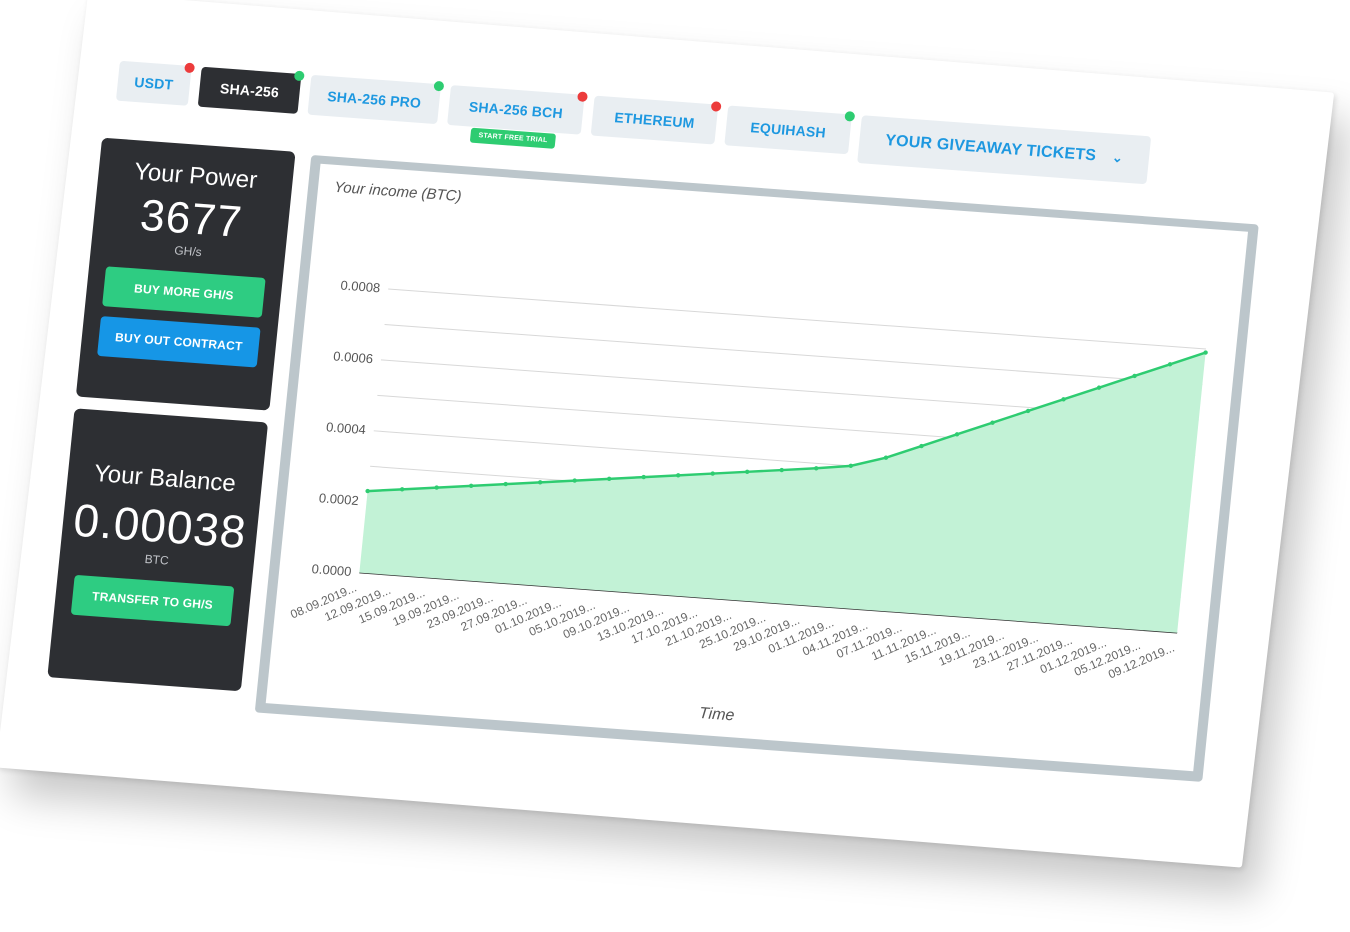 The width and height of the screenshot is (1350, 932). Describe the element at coordinates (331, 570) in the screenshot. I see `y-tick-label: 0.0000` at that location.